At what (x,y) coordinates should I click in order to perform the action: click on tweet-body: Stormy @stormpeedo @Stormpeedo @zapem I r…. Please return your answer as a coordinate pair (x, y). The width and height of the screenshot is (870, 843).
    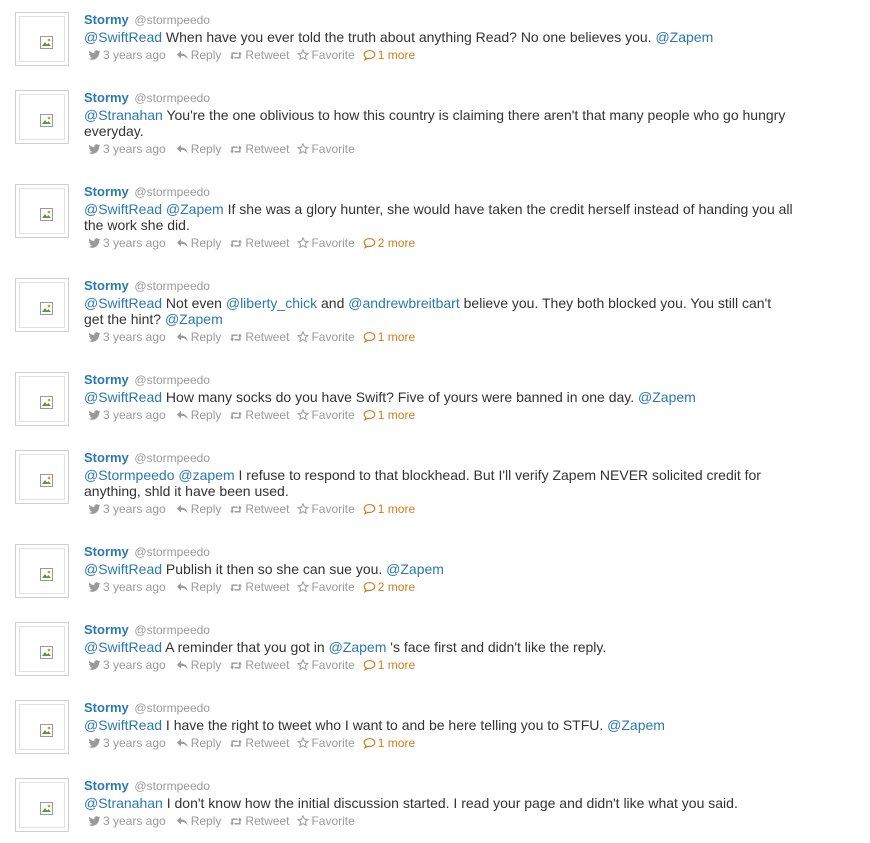
    Looking at the image, I should click on (439, 484).